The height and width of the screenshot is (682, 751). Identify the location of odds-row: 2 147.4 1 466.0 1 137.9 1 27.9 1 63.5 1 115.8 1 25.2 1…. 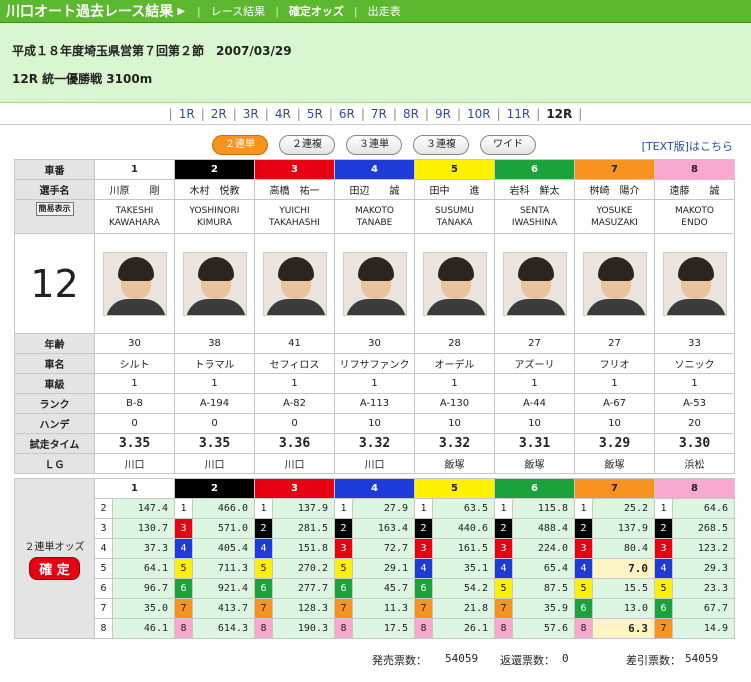
(375, 508).